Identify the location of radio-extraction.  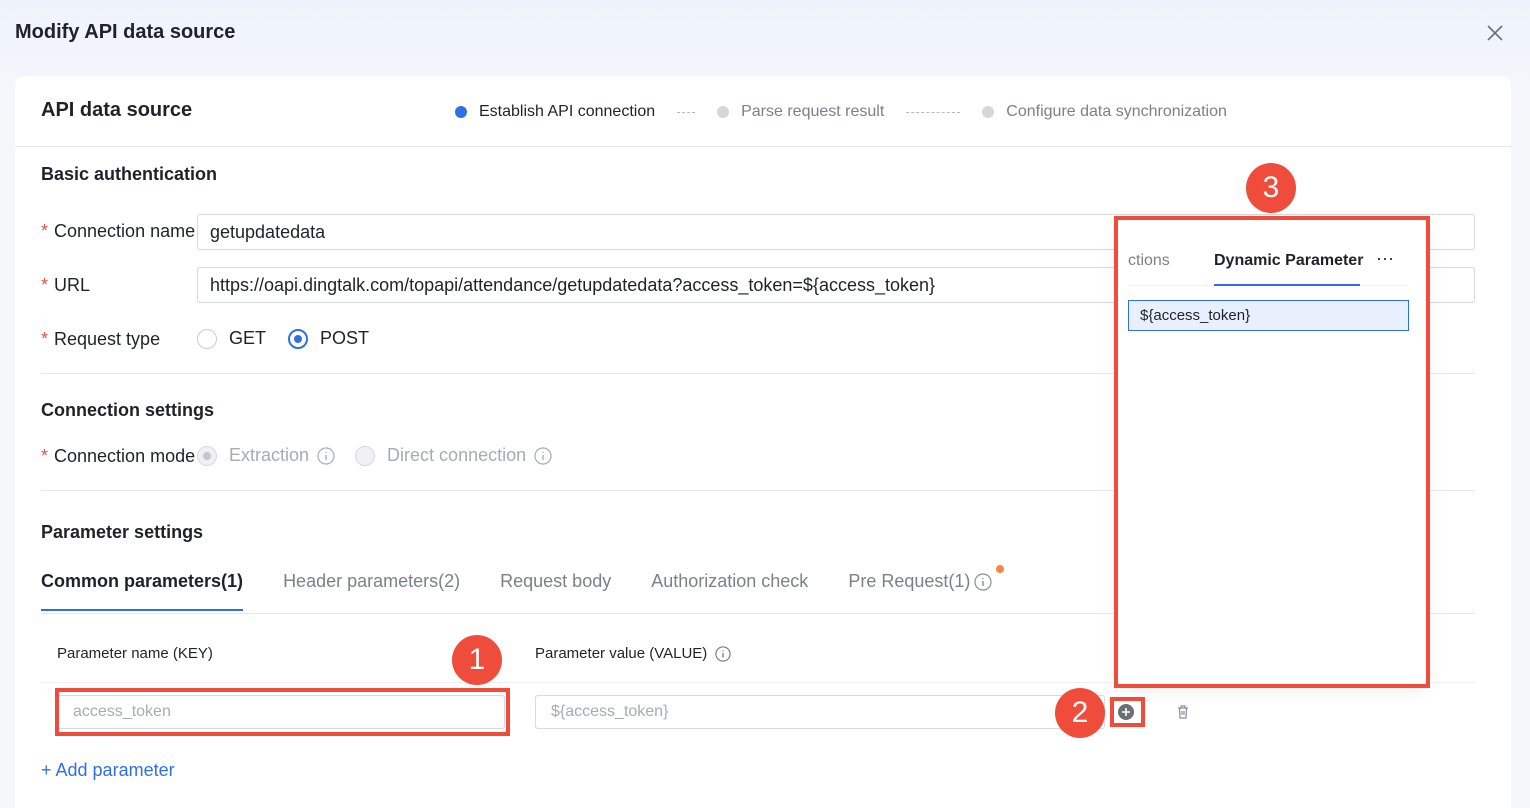
(207, 455).